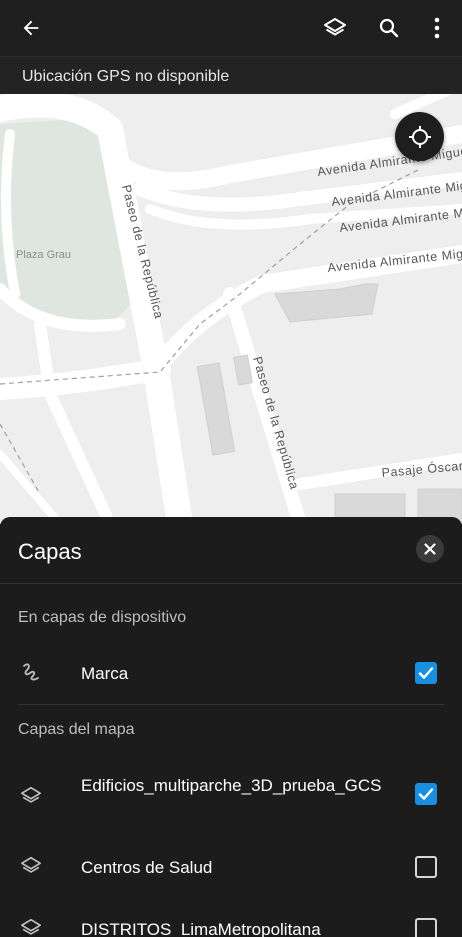  What do you see at coordinates (43, 255) in the screenshot?
I see `map-label-plaza: Plaza Grau` at bounding box center [43, 255].